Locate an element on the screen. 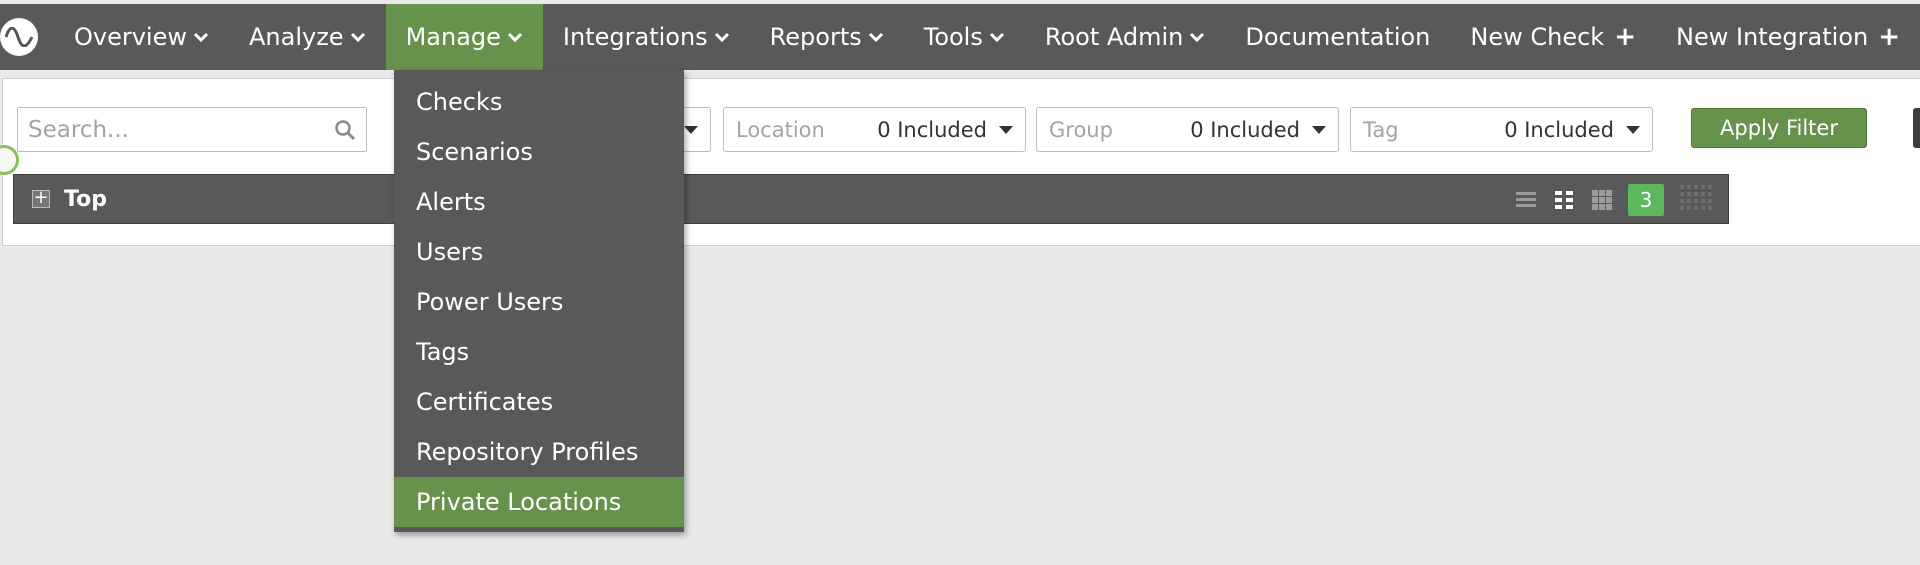 This screenshot has height=565, width=1920. nav-analyze: Analyze is located at coordinates (307, 37).